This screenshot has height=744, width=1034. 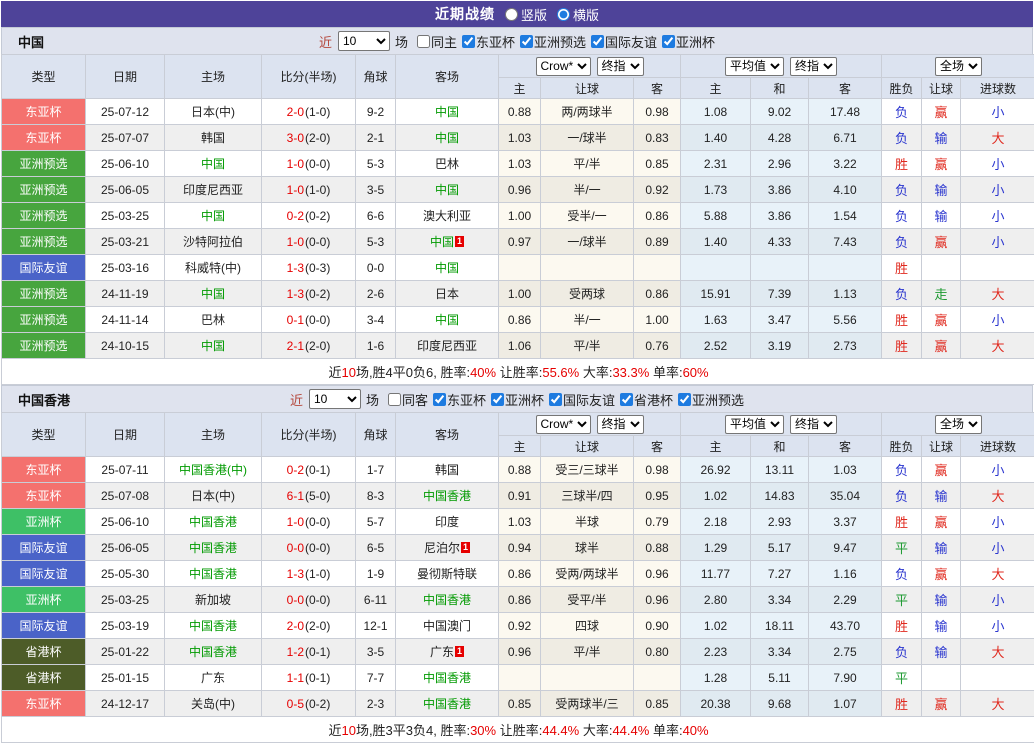 What do you see at coordinates (295, 112) in the screenshot?
I see `fulltime-score: 2-0` at bounding box center [295, 112].